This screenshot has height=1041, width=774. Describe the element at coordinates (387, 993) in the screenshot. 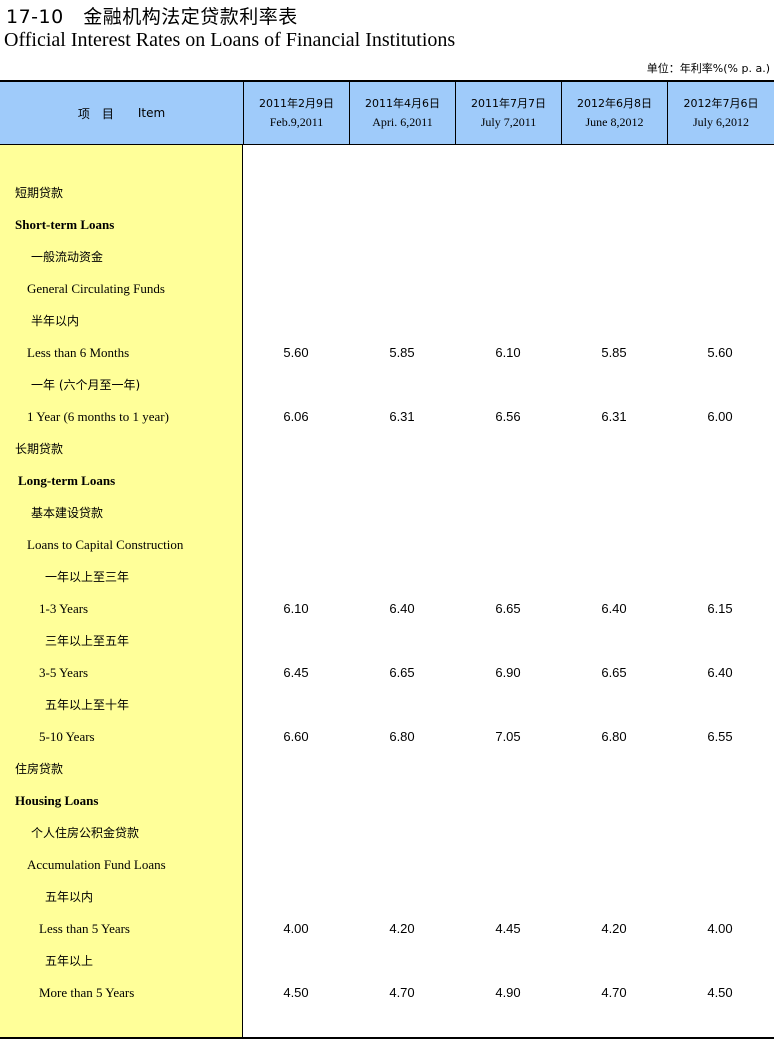

I see `table-row: More than 5 Years 4.50 4.70 4.90 4.70 4.50` at that location.